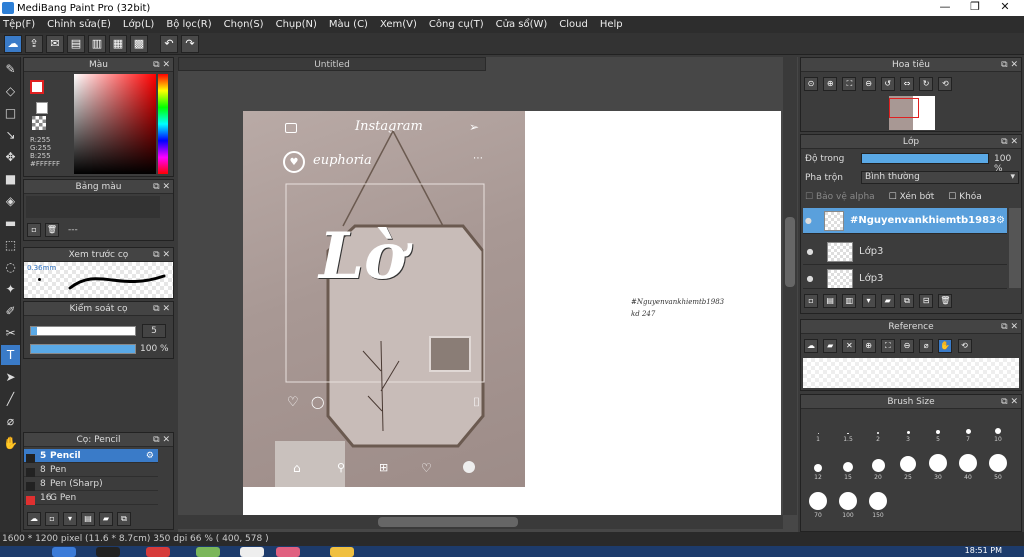  Describe the element at coordinates (926, 84) in the screenshot. I see `rotate-right-icon: ↻` at that location.